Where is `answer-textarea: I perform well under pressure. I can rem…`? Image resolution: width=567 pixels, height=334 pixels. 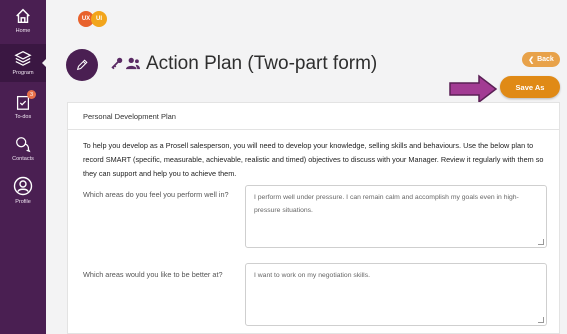
answer-textarea: I perform well under pressure. I can rem… is located at coordinates (396, 216).